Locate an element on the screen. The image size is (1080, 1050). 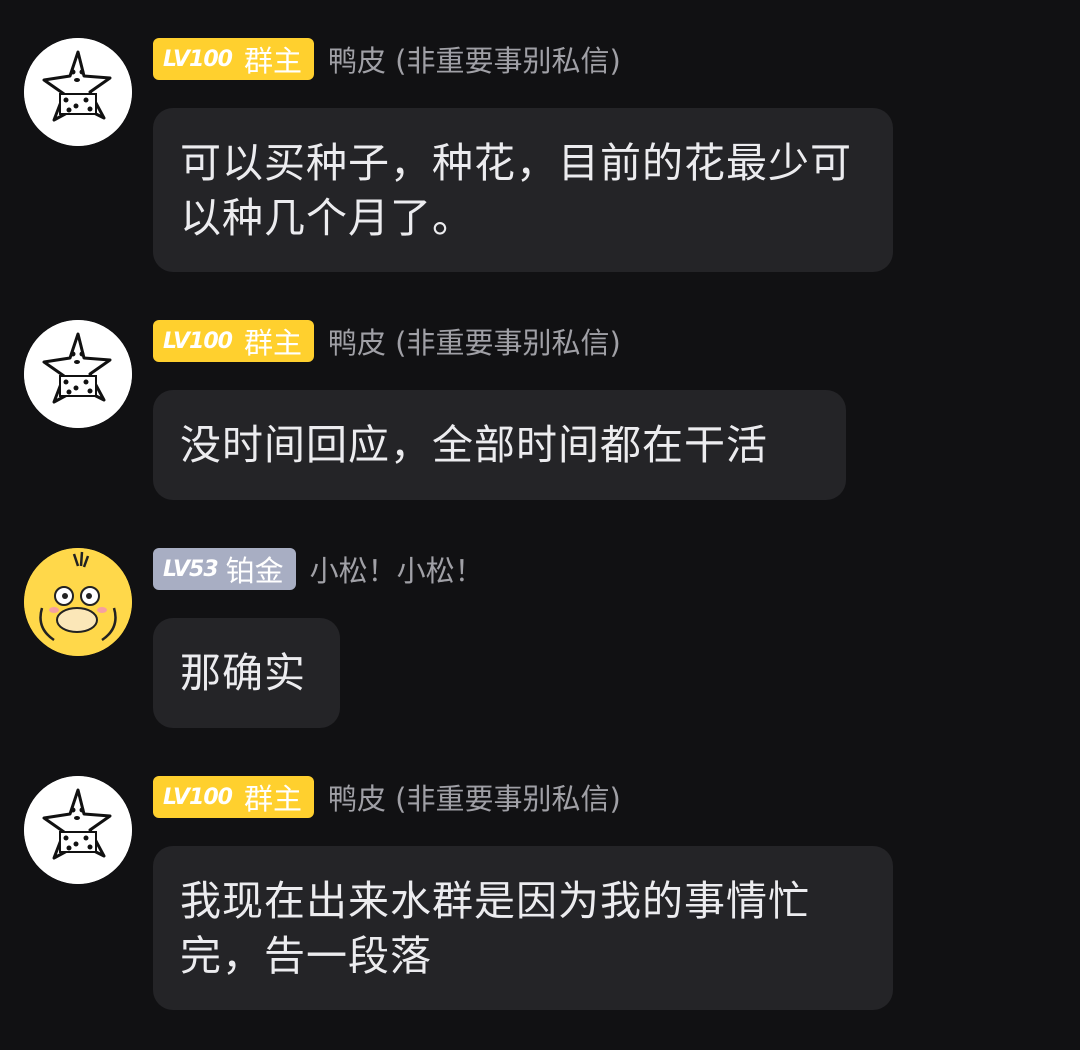
message-header: LV53 铂金 小松！小松！ is located at coordinates (318, 569).